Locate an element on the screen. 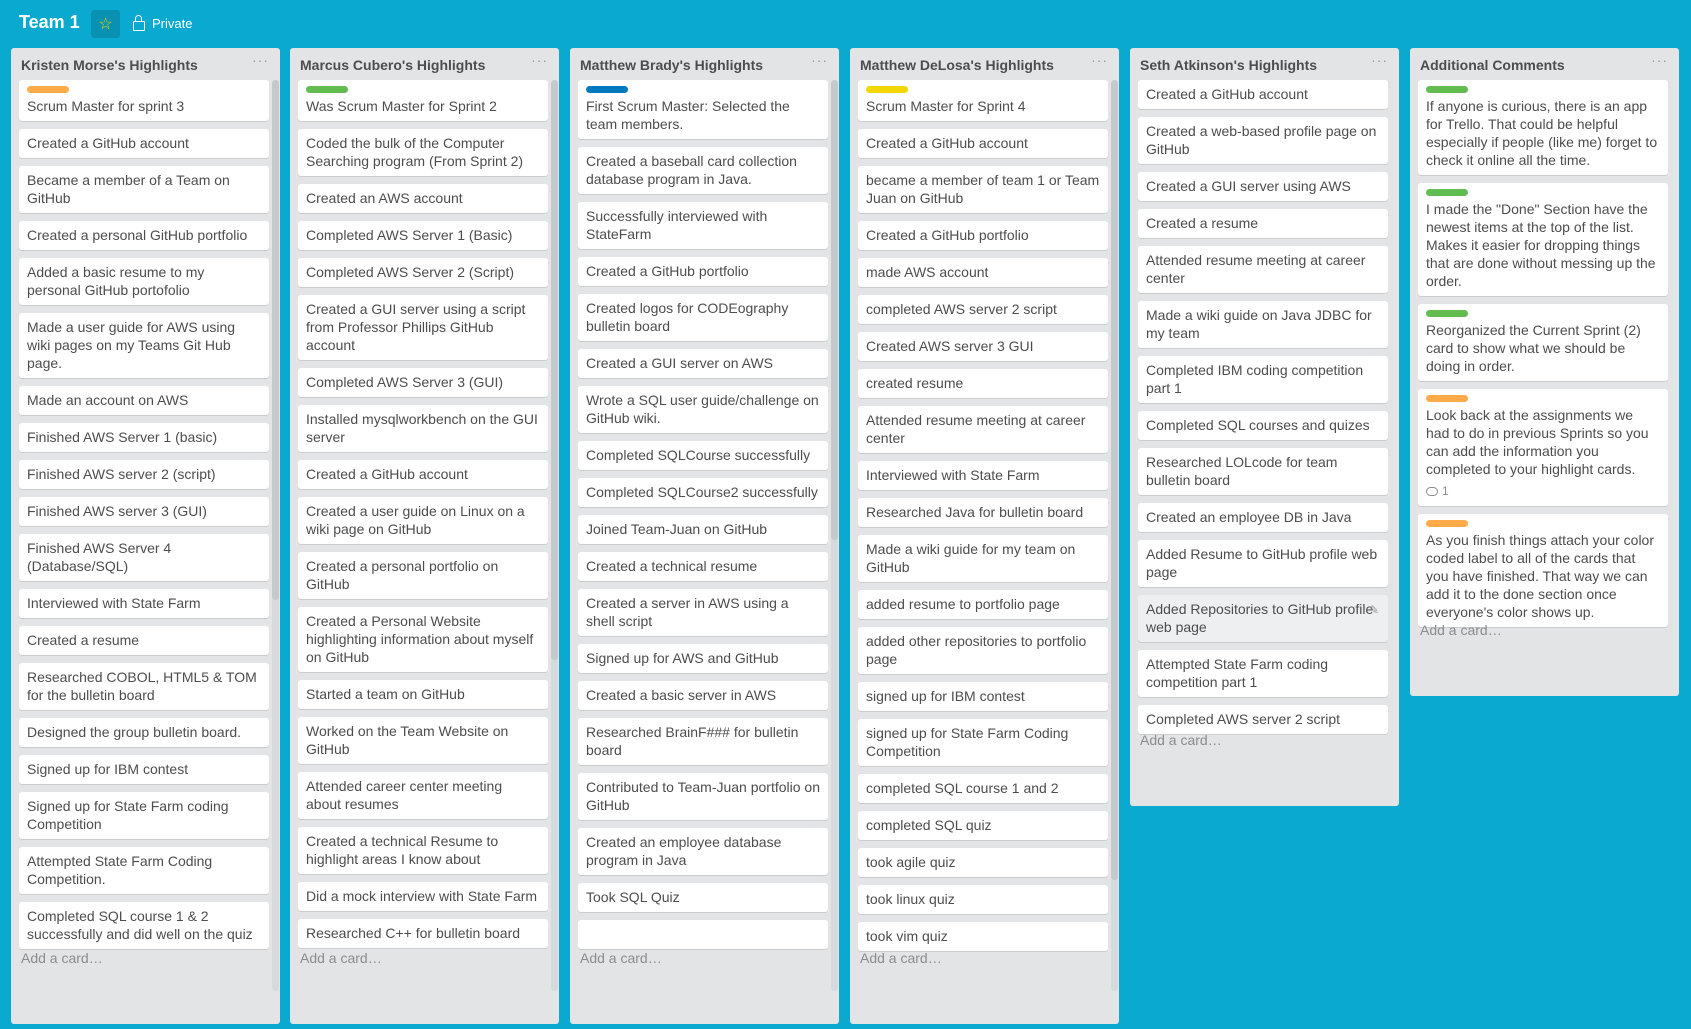  card: completed AWS server 2 script is located at coordinates (983, 309).